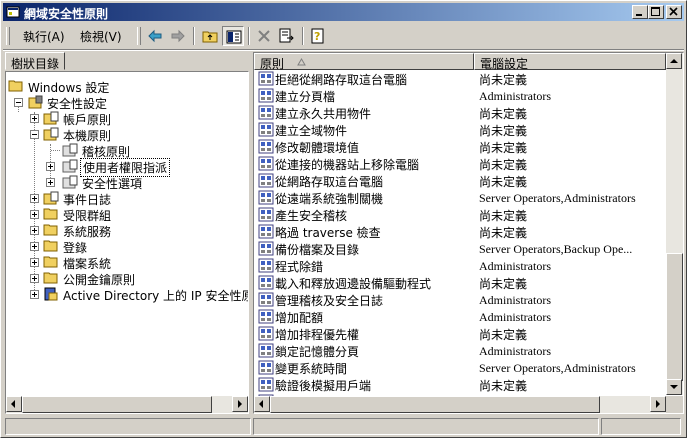 This screenshot has height=438, width=687. Describe the element at coordinates (35, 102) in the screenshot. I see `security-settings-icon` at that location.